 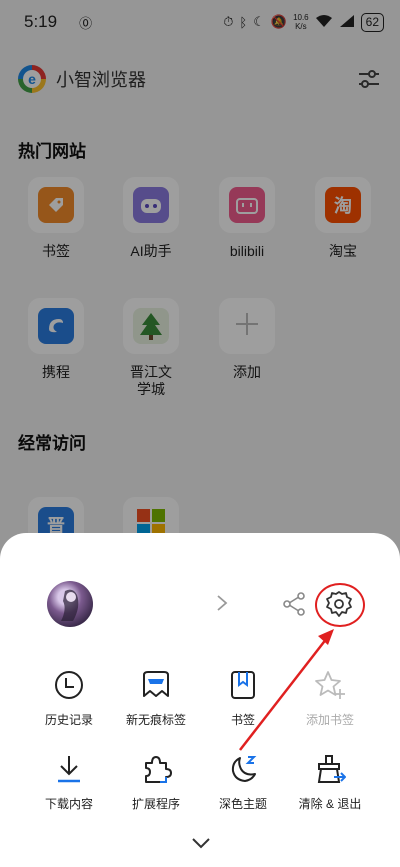 I want to click on menu-downloads: 下载内容, so click(x=69, y=782).